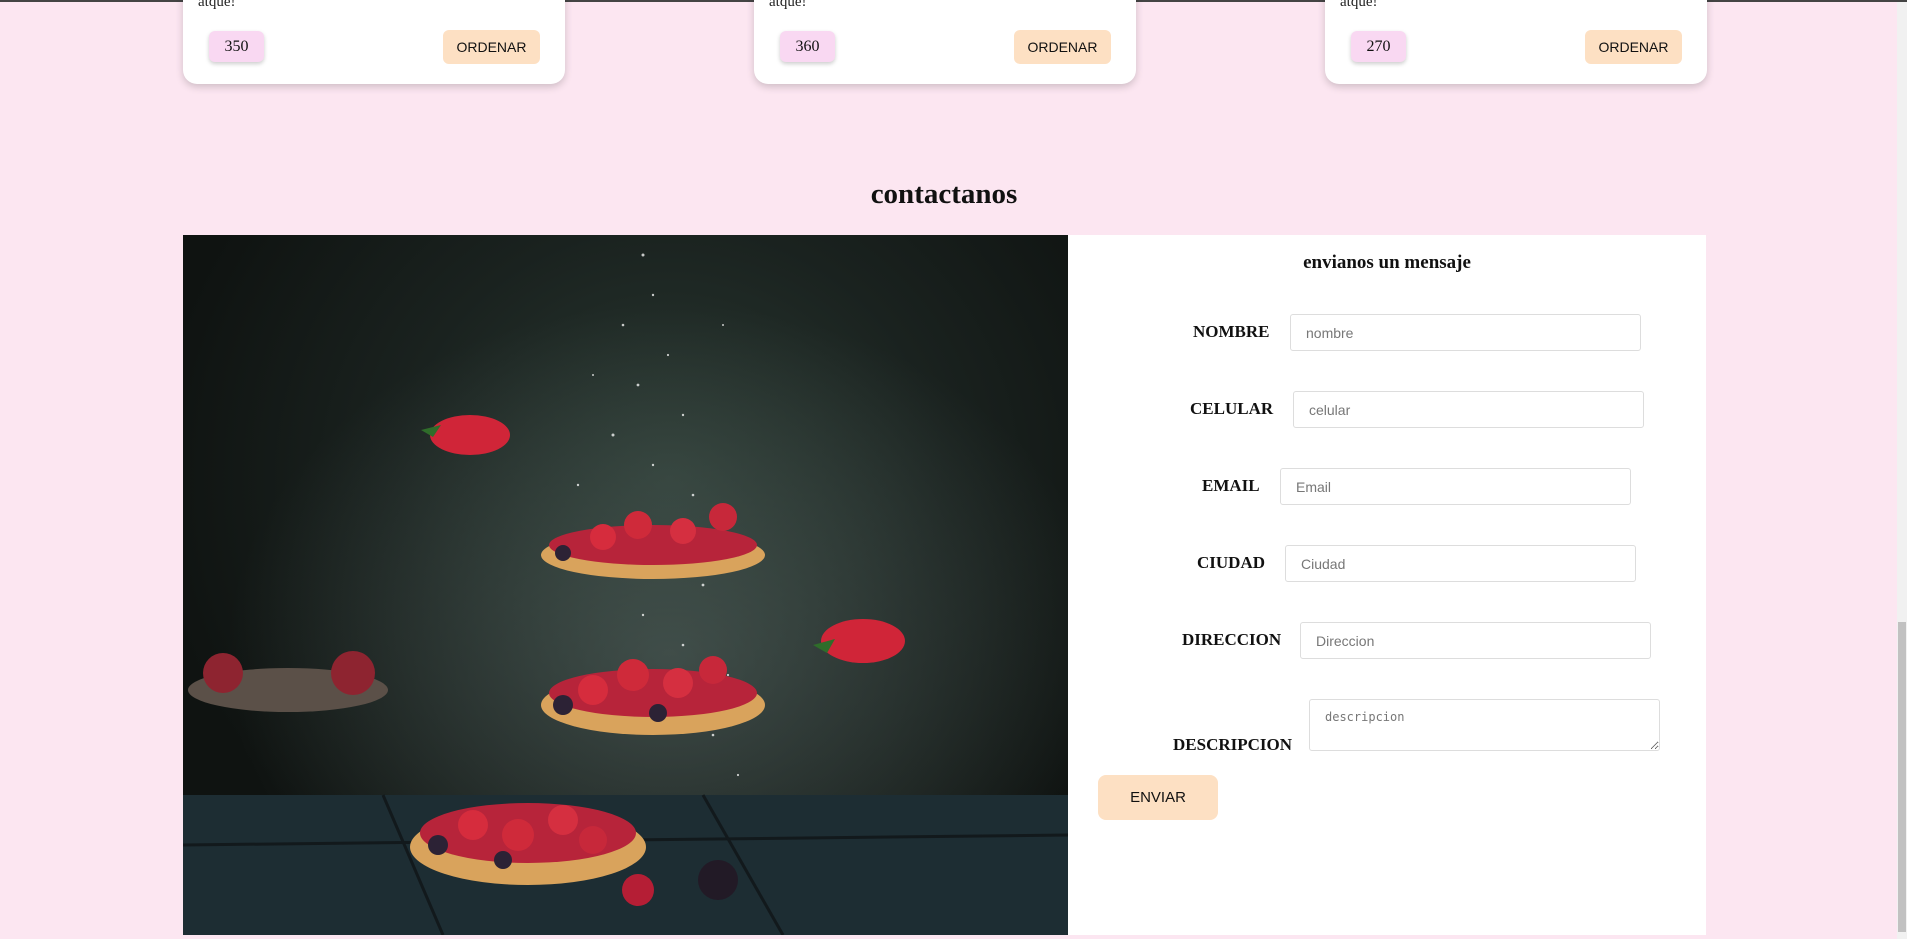 The width and height of the screenshot is (1907, 939). What do you see at coordinates (1484, 725) in the screenshot?
I see `descripcion-textarea` at bounding box center [1484, 725].